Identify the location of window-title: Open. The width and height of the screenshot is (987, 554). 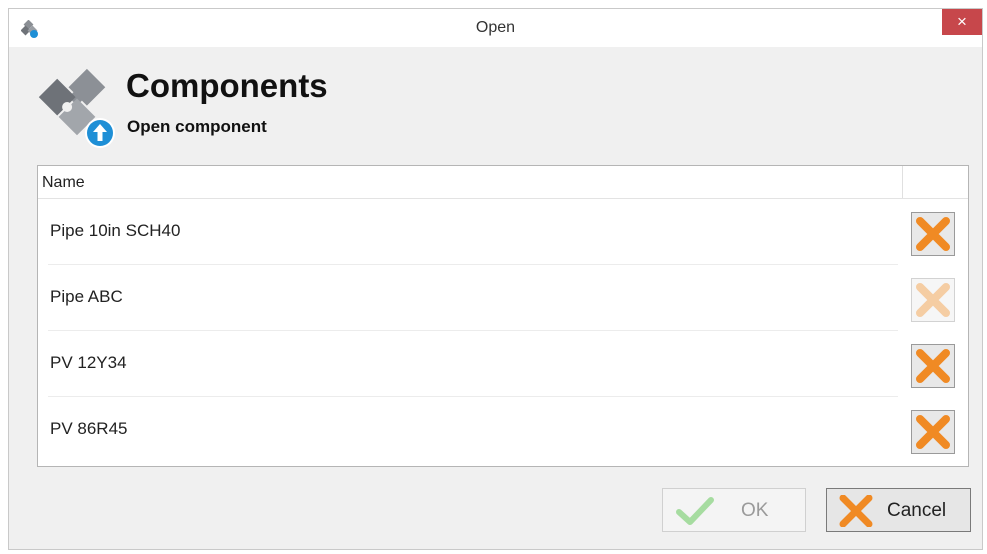
(495, 27).